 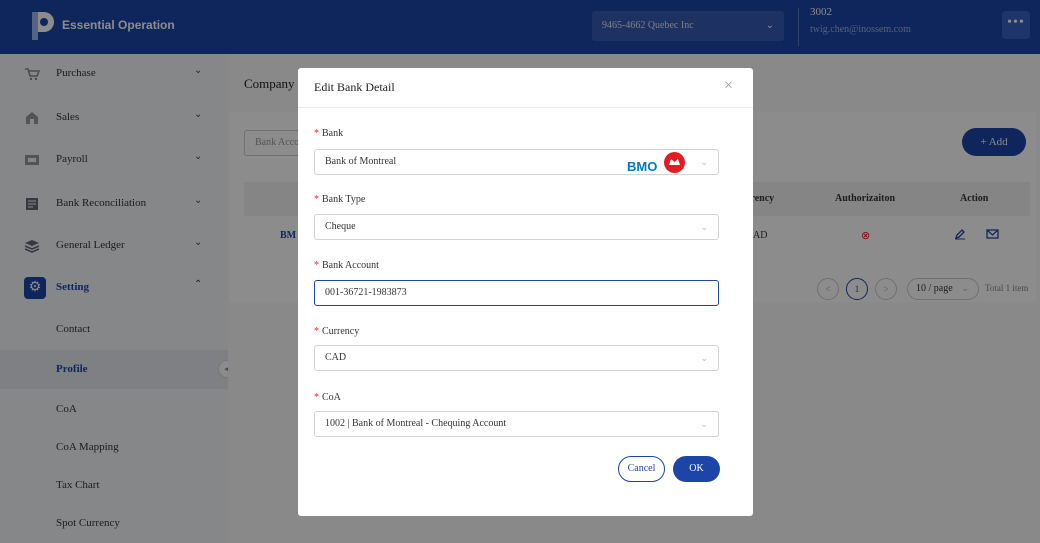 What do you see at coordinates (340, 226) in the screenshot?
I see `bank-type-select-value: Cheque` at bounding box center [340, 226].